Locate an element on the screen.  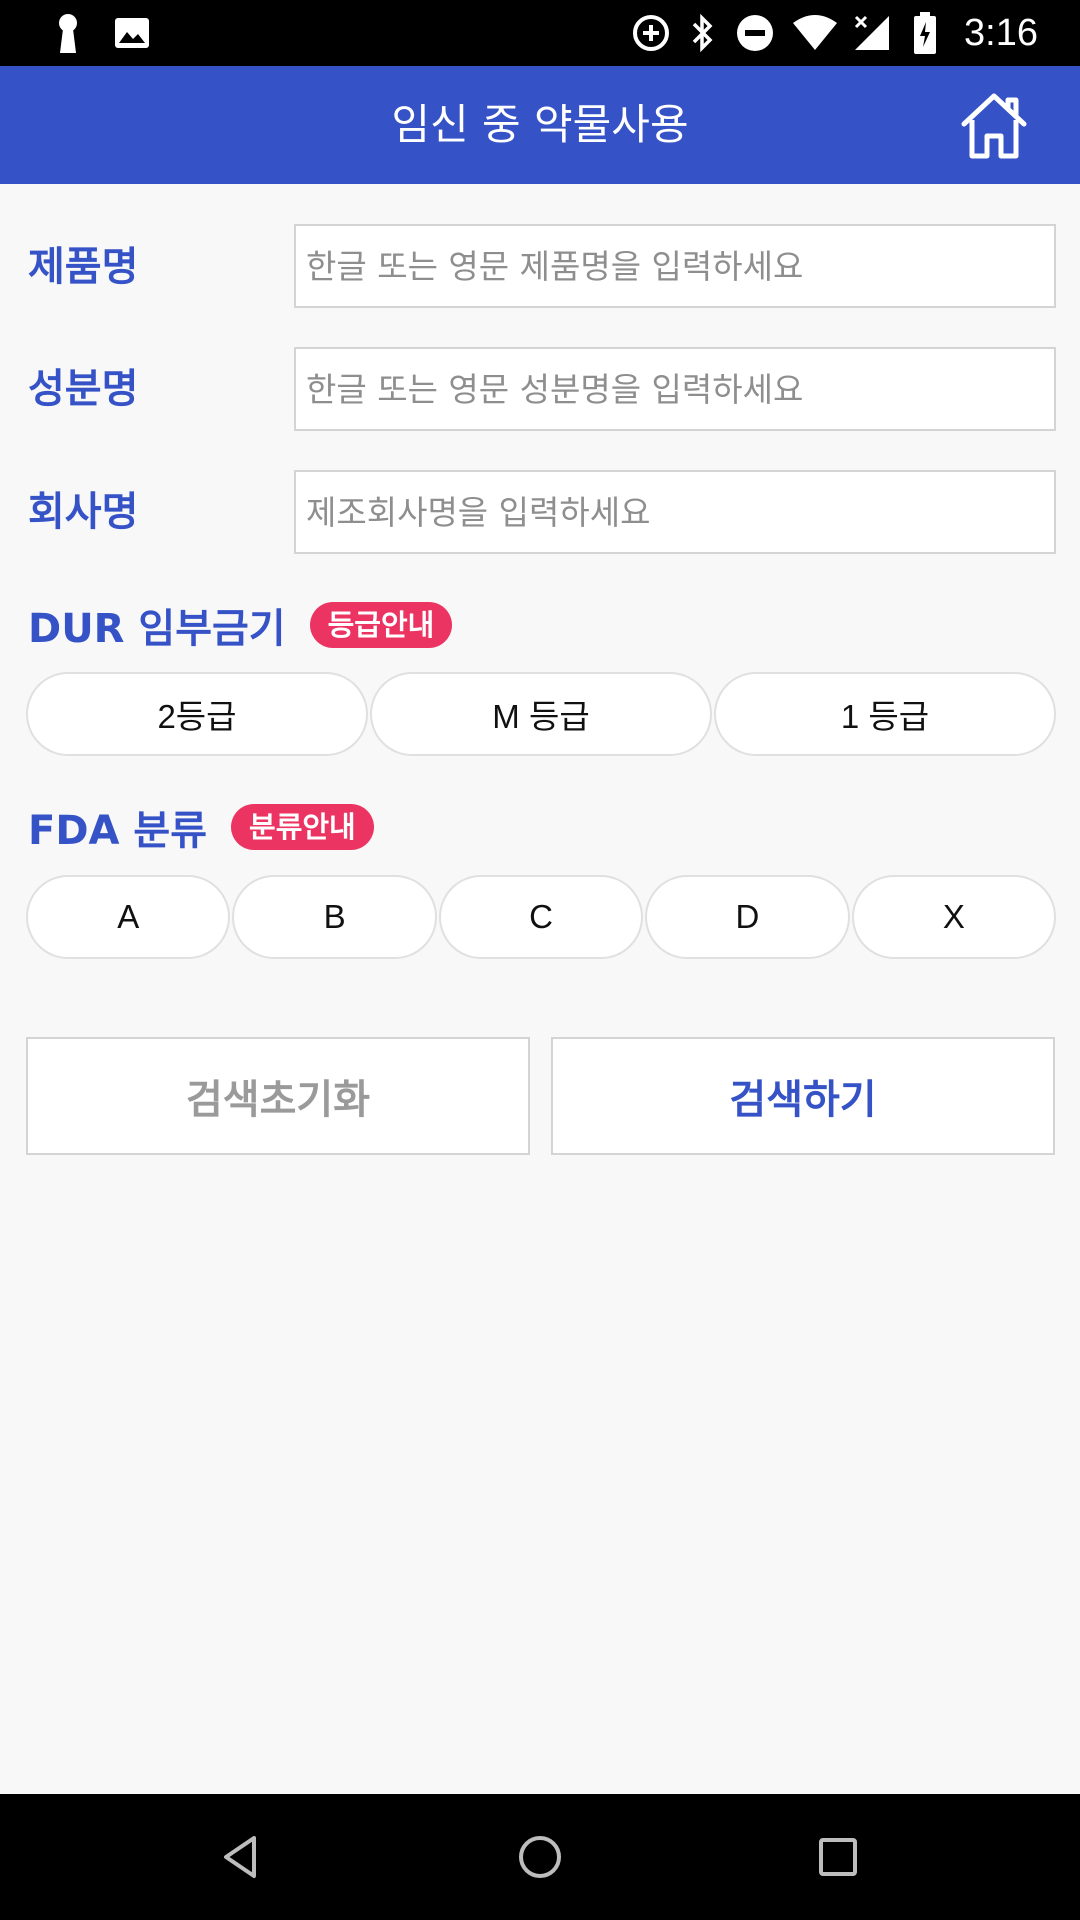
fda-option-d: D is located at coordinates (747, 917).